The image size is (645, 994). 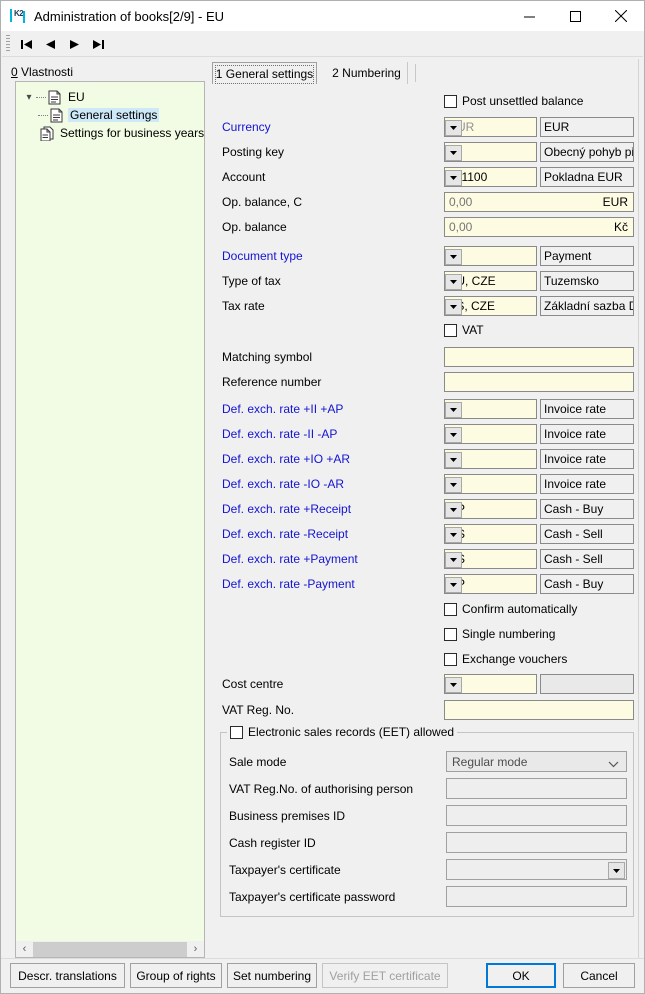 What do you see at coordinates (539, 227) in the screenshot?
I see `op-balance-input: 0,00 Kč` at bounding box center [539, 227].